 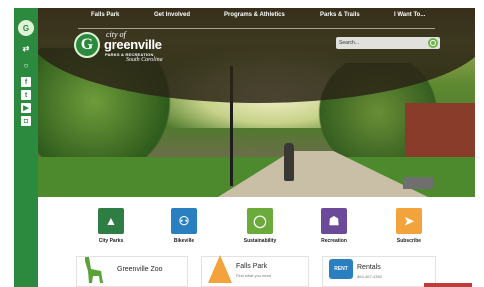 I want to click on social-sidebar: G ⇄ ○ f t ▶ ◘, so click(x=26, y=147).